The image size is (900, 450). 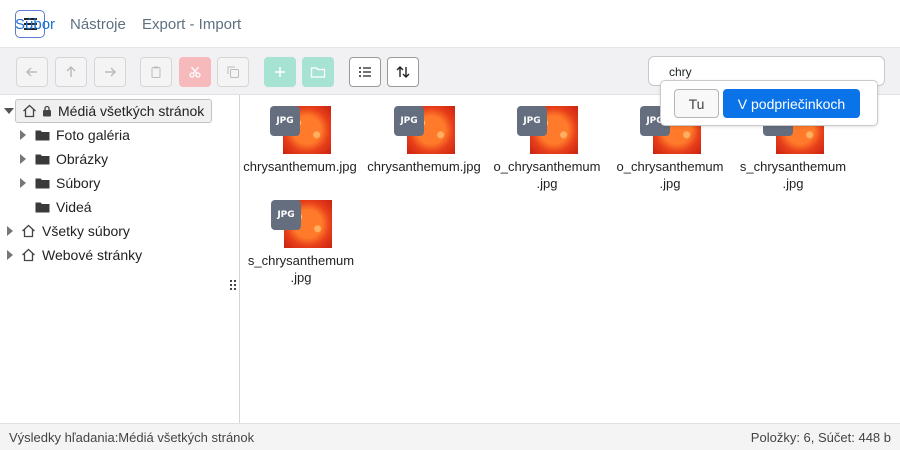 What do you see at coordinates (820, 437) in the screenshot?
I see `status-item-summary: Položky: 6, Súčet: 448 b` at bounding box center [820, 437].